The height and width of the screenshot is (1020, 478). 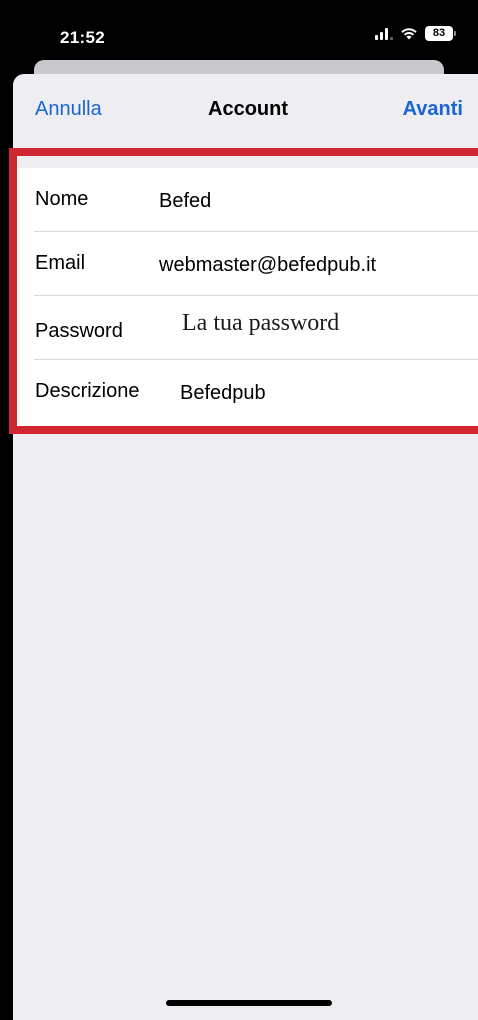 What do you see at coordinates (267, 265) in the screenshot?
I see `email-field: webmaster@befedpub.it` at bounding box center [267, 265].